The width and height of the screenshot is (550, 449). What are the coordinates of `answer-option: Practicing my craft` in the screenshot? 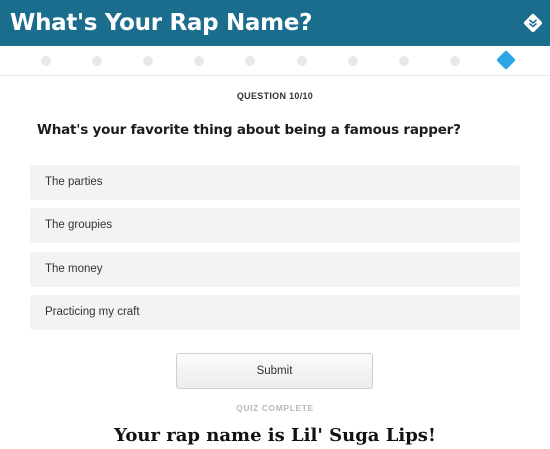 It's located at (275, 312).